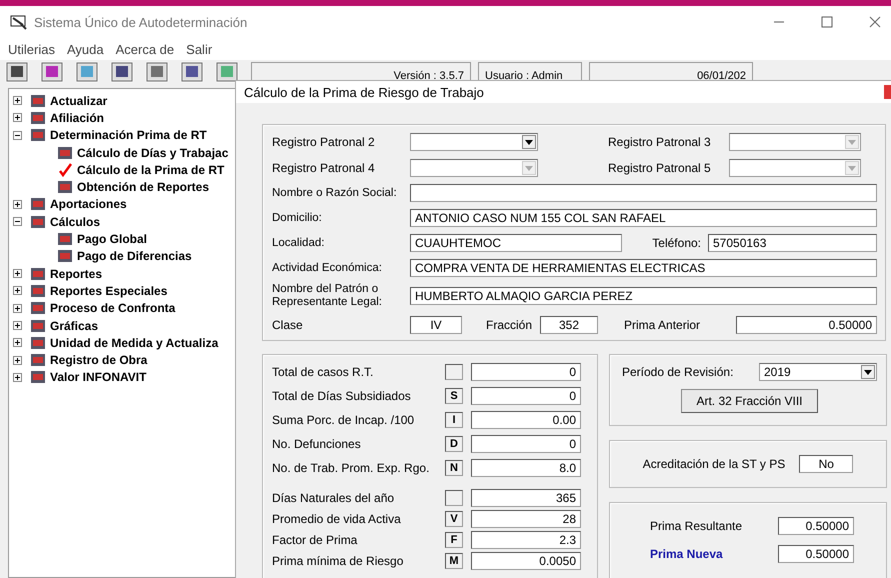 This screenshot has width=891, height=578. What do you see at coordinates (31, 49) in the screenshot?
I see `menu-item: Utilerias` at bounding box center [31, 49].